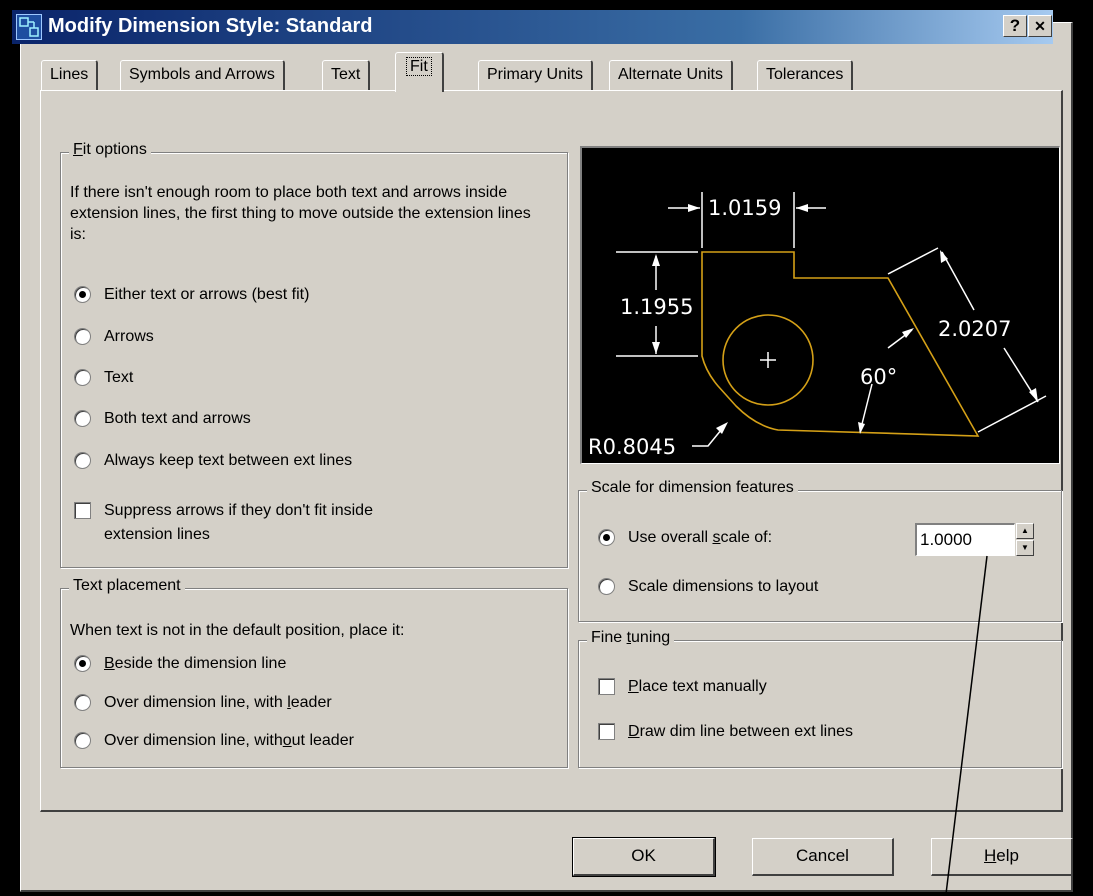 Image resolution: width=1093 pixels, height=896 pixels. What do you see at coordinates (744, 208) in the screenshot?
I see `dim-horizontal-text: 1.0159` at bounding box center [744, 208].